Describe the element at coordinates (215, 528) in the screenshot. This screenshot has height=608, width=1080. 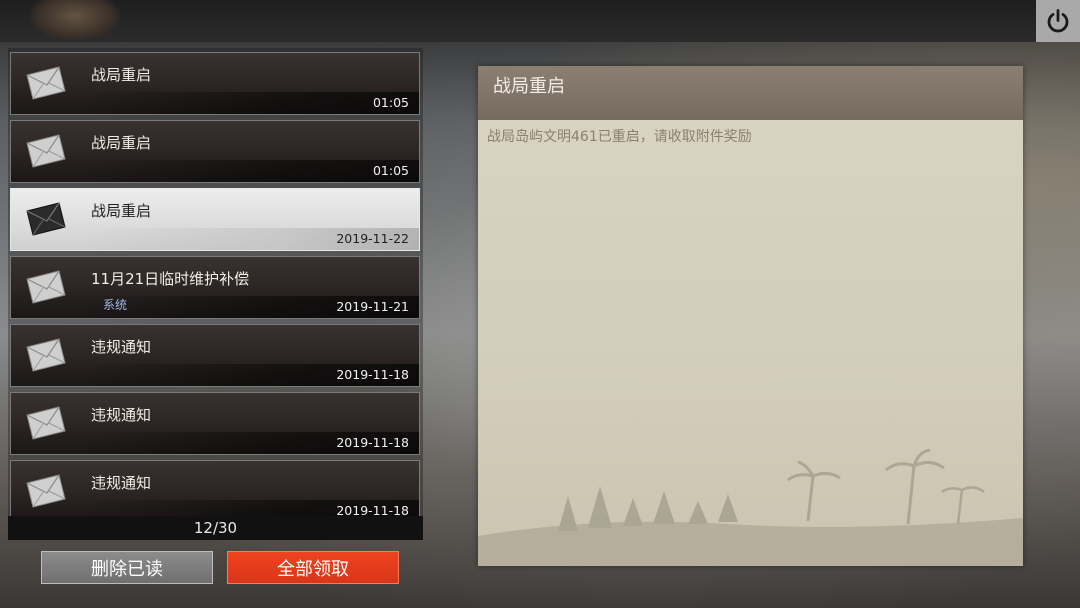
I see `page-counter: 12/30` at that location.